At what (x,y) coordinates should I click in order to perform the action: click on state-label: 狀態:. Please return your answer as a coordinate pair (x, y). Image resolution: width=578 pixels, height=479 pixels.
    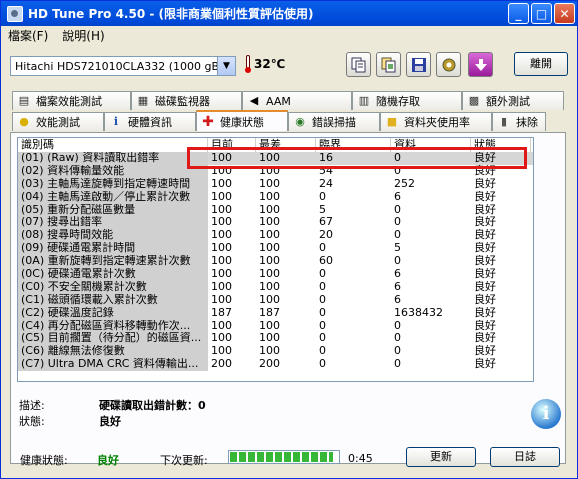
    Looking at the image, I should click on (32, 421).